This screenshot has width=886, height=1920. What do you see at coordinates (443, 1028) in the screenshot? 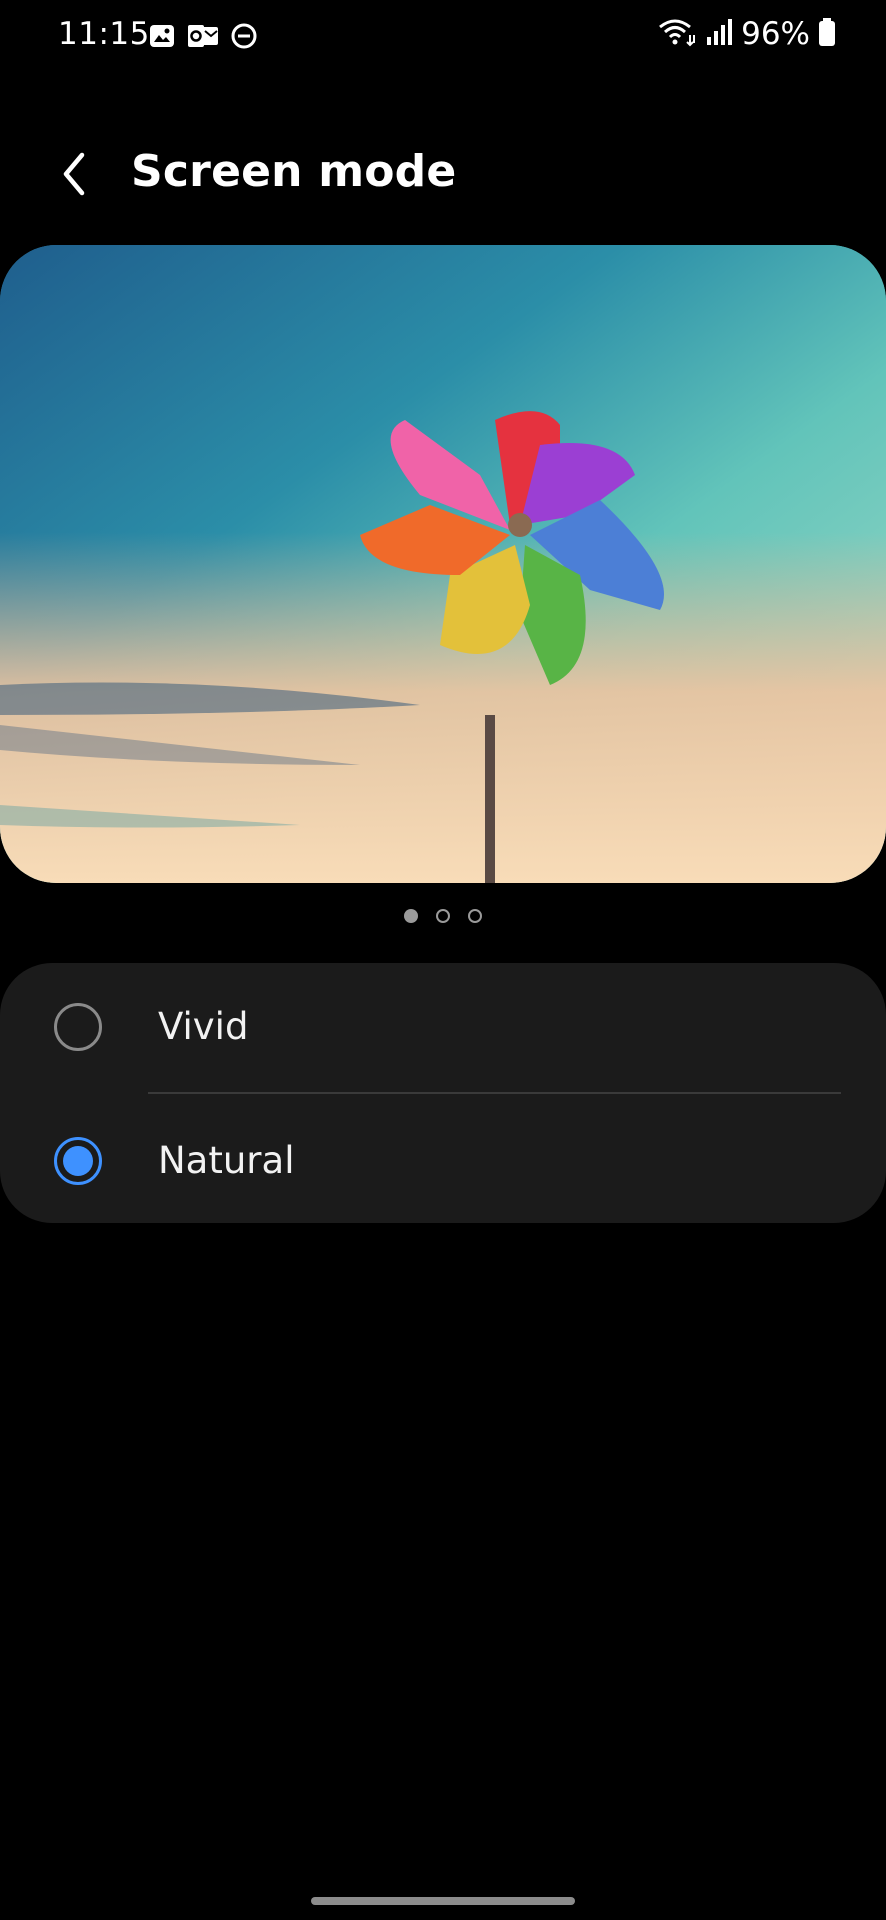
I see `option-vivid: Vivid` at bounding box center [443, 1028].